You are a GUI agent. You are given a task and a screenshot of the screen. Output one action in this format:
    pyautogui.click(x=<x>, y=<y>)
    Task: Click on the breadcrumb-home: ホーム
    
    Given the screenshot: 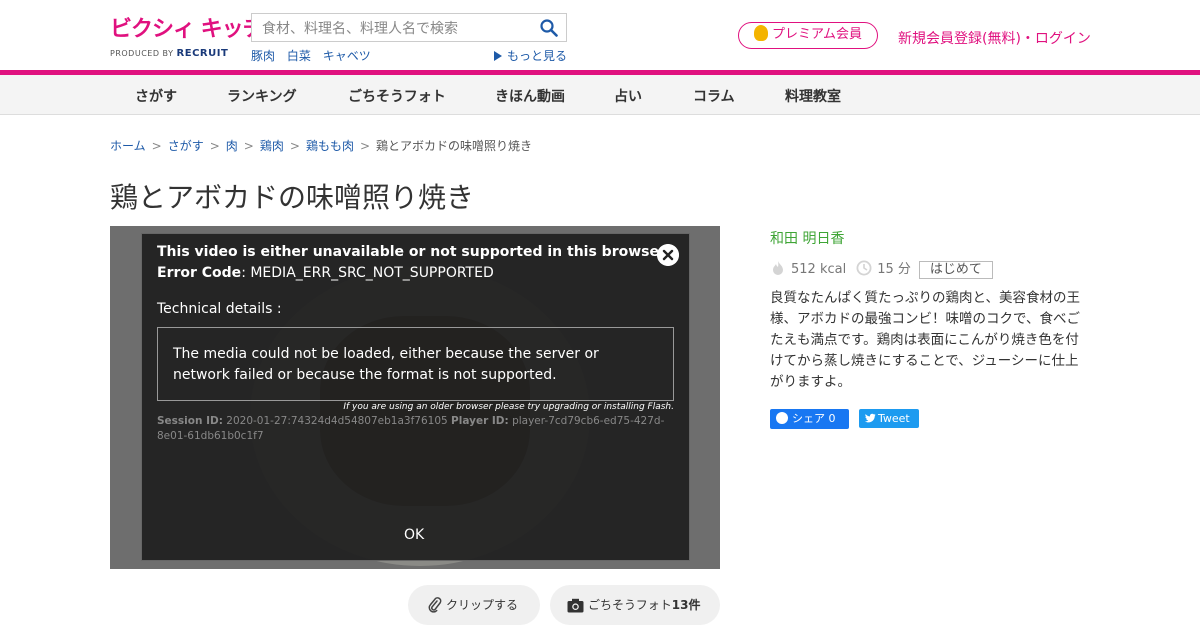 What is the action you would take?
    pyautogui.click(x=128, y=146)
    